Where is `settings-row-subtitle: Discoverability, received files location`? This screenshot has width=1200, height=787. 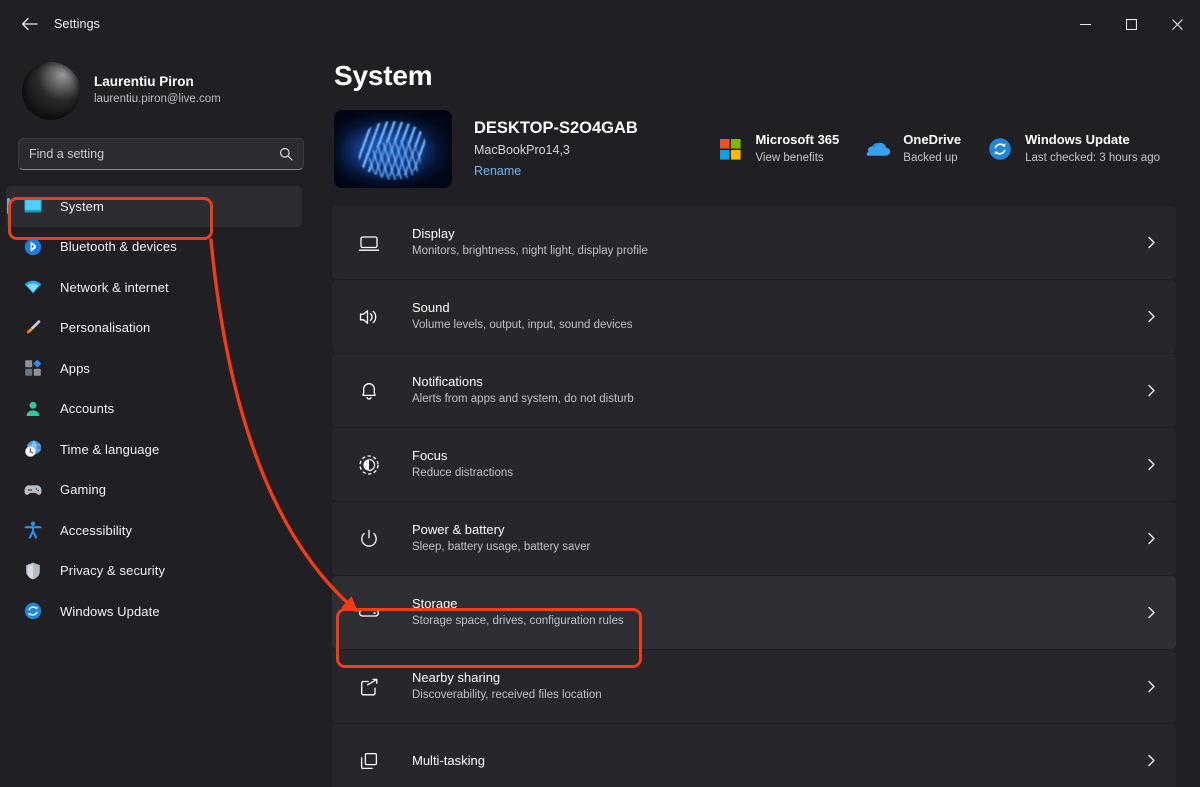
settings-row-subtitle: Discoverability, received files location is located at coordinates (507, 695).